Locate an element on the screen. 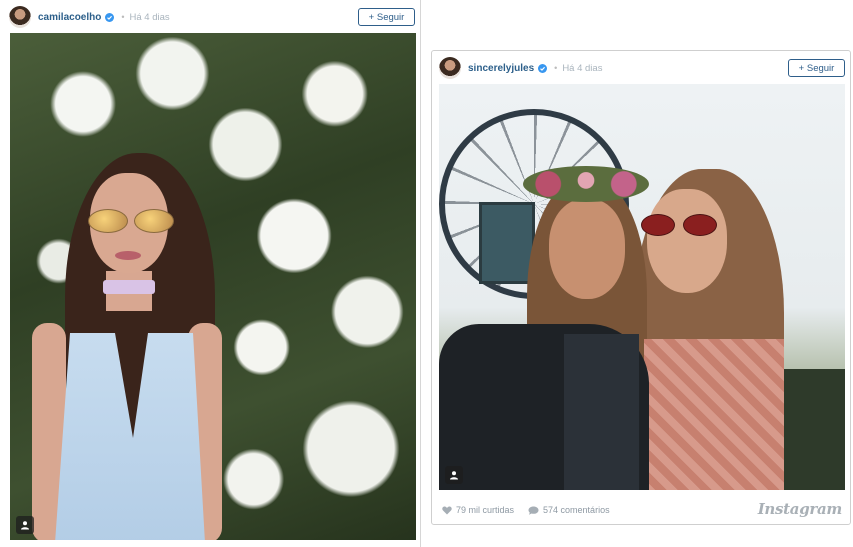 This screenshot has width=853, height=547. post-header: camilacoelho • Há 4 dias + Seguir is located at coordinates (210, 17).